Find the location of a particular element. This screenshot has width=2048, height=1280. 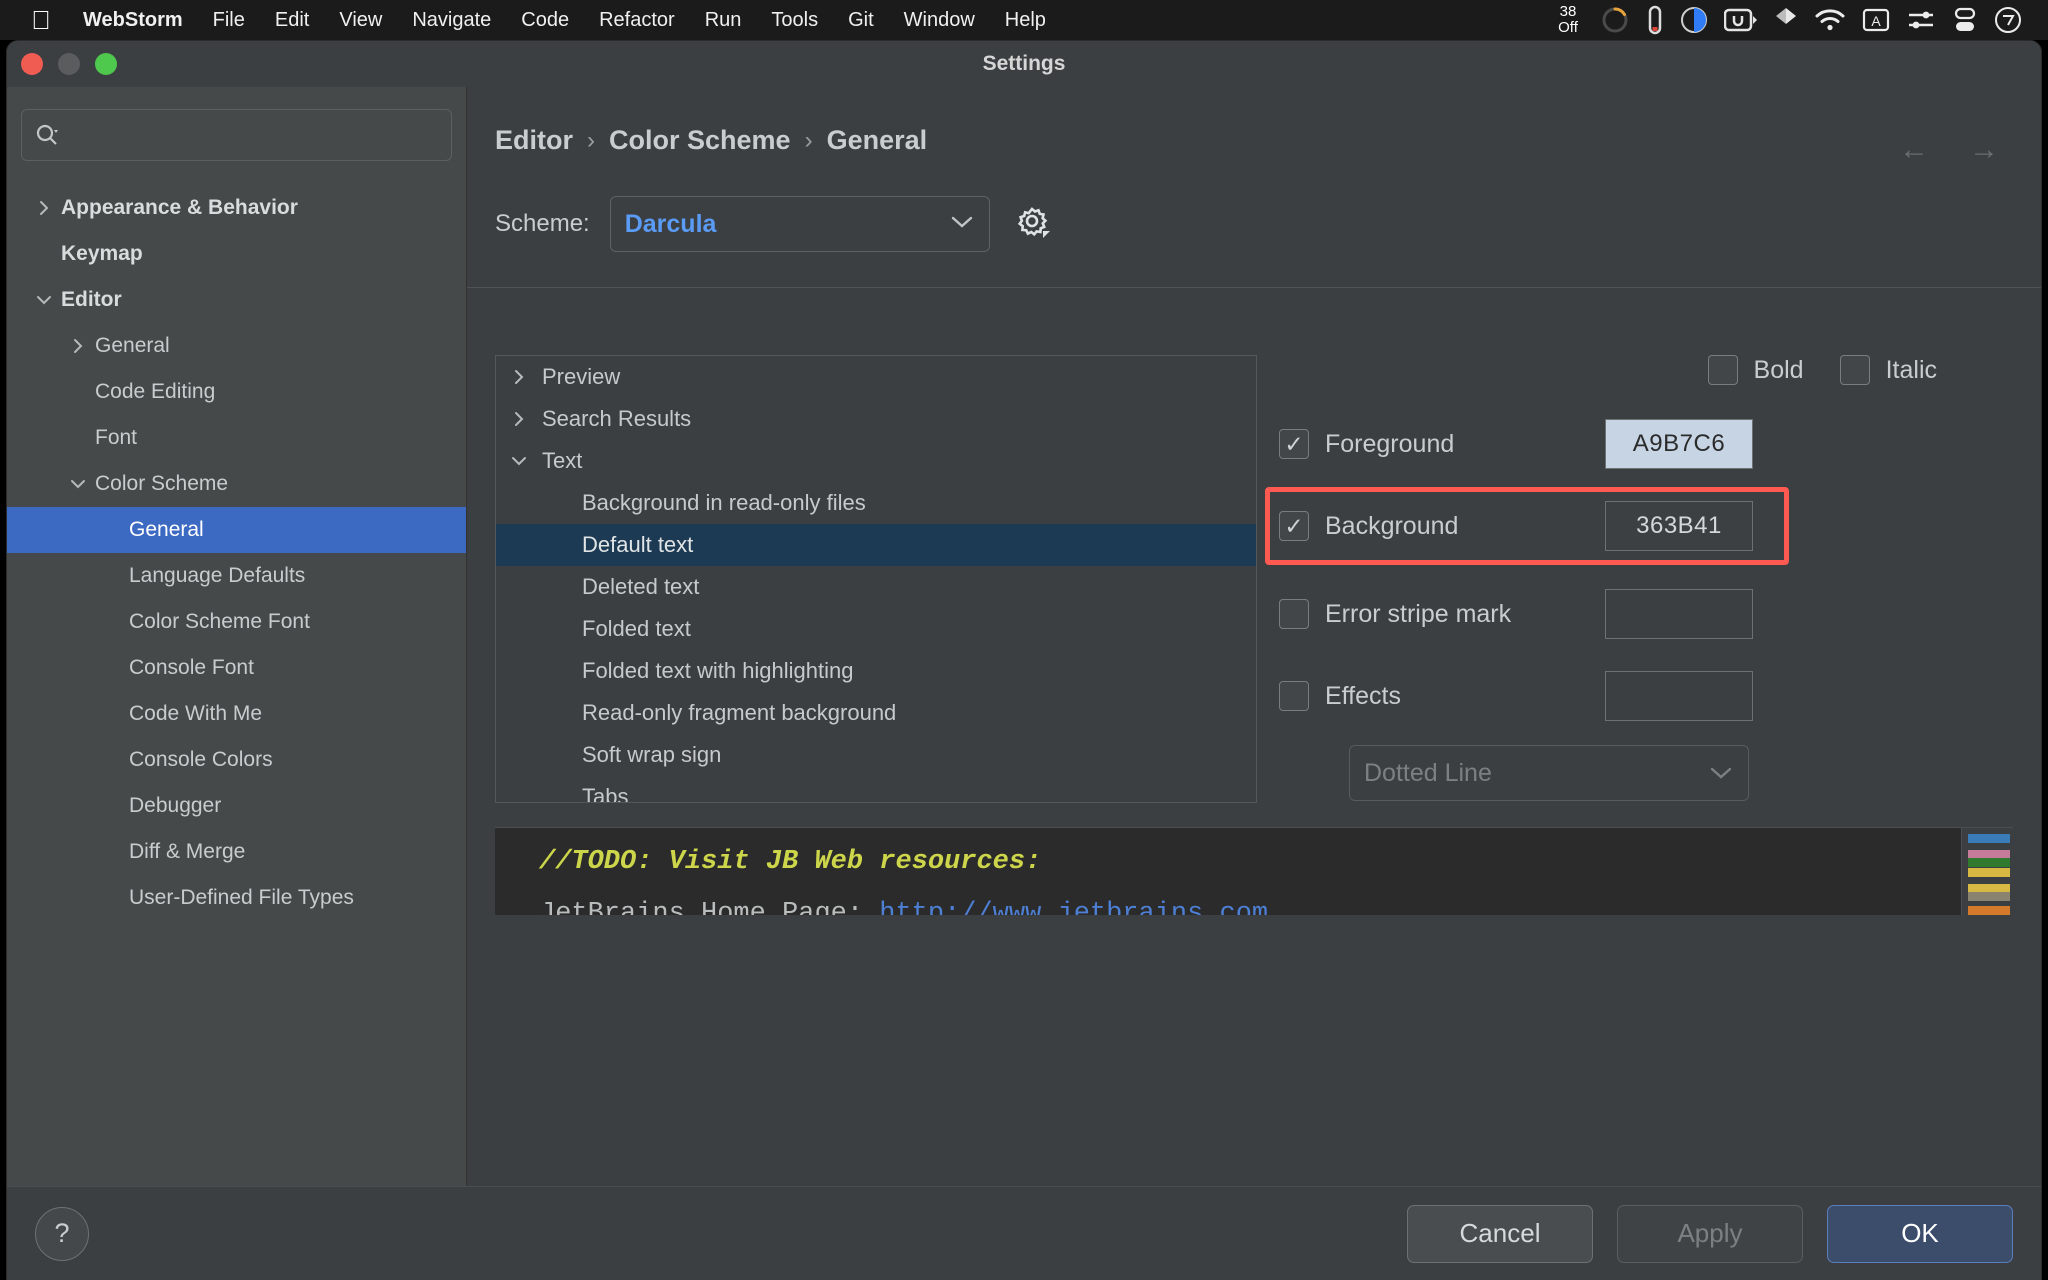

sidebar-item-language-defaults: Language Defaults is located at coordinates (236, 576).